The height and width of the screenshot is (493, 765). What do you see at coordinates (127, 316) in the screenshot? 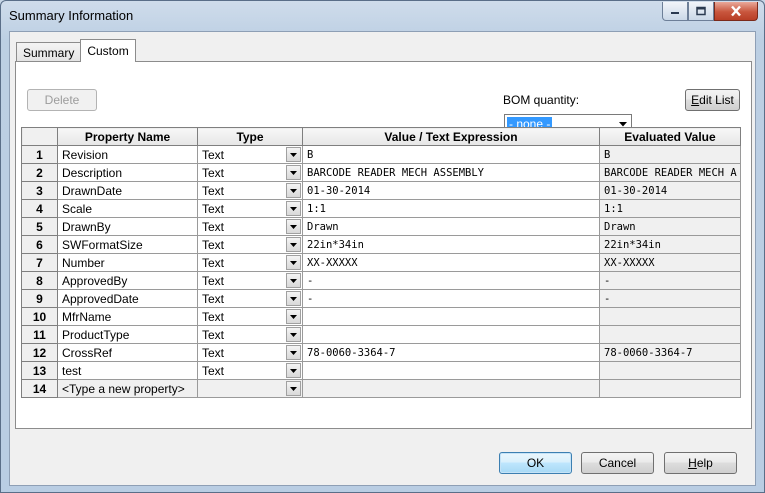
I see `cell-property-name: MfrName` at bounding box center [127, 316].